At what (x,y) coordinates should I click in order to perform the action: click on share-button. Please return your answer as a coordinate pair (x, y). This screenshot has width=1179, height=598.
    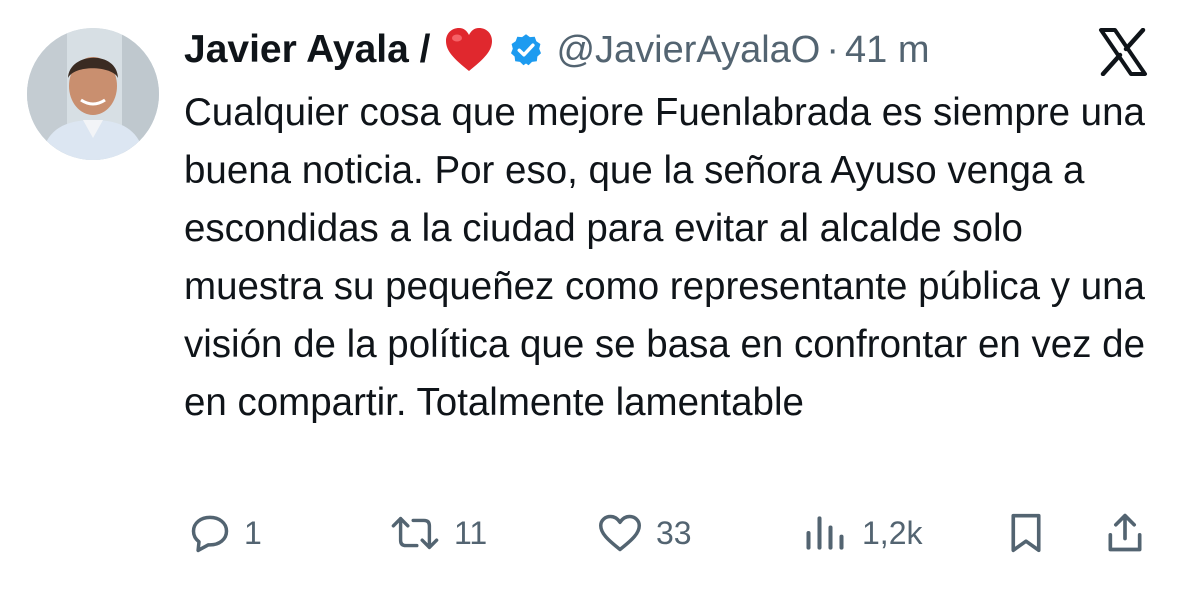
    Looking at the image, I should click on (1125, 533).